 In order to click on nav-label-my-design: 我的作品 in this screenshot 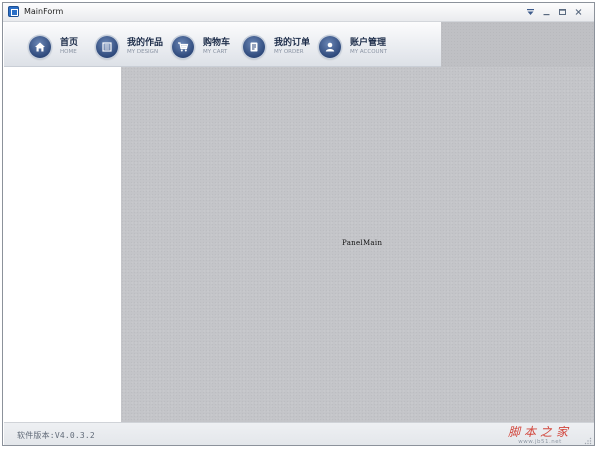, I will do `click(145, 43)`.